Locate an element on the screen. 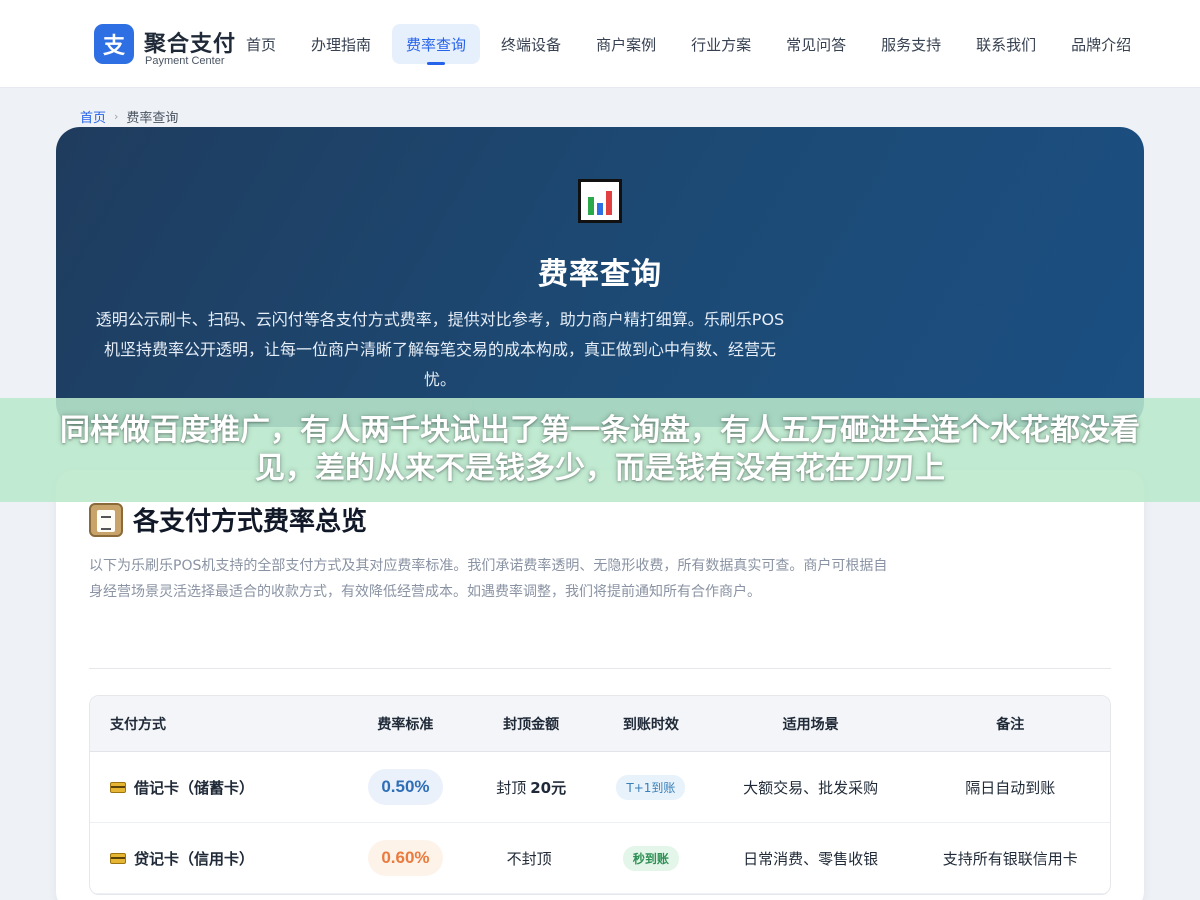 The width and height of the screenshot is (1200, 900). scenario-cell: 大额交易、批发采购 is located at coordinates (811, 787).